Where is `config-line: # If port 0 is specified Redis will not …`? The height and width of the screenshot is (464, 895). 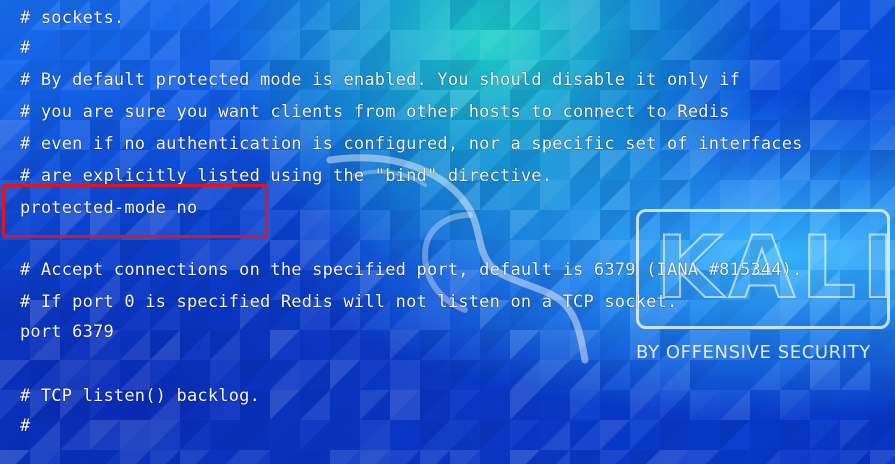
config-line: # If port 0 is specified Redis will not … is located at coordinates (349, 302).